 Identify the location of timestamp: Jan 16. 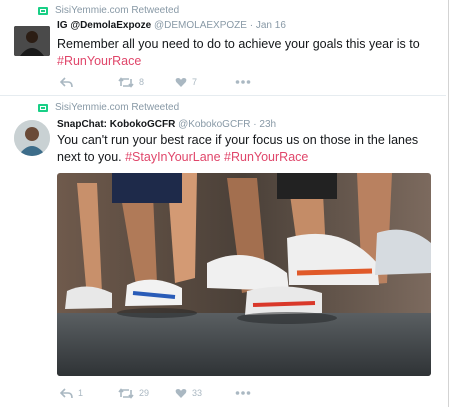
(271, 25).